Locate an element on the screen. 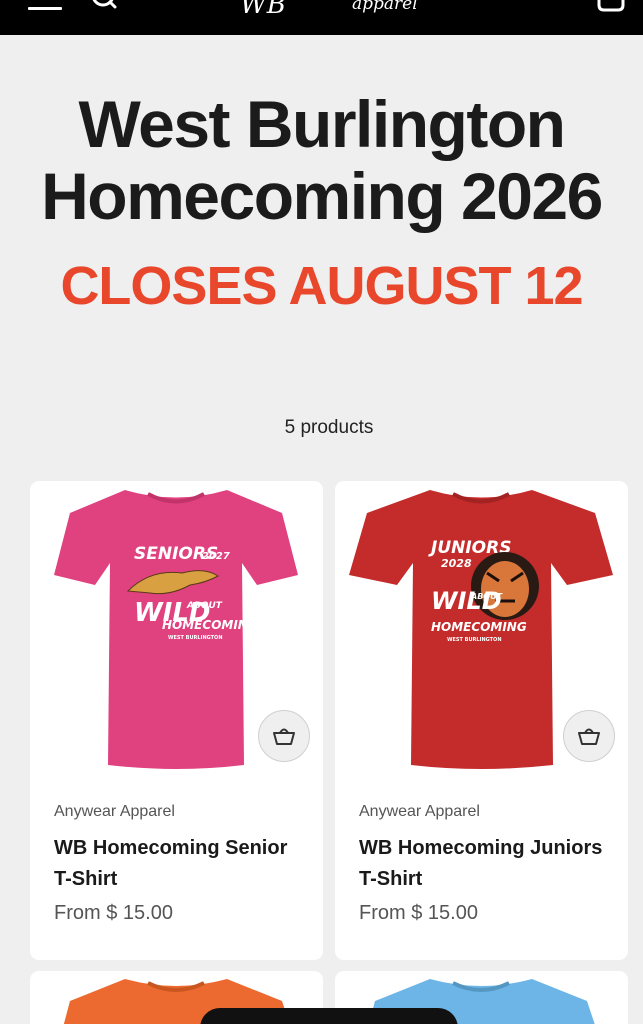 Image resolution: width=643 pixels, height=1024 pixels. product-title: WB Homecoming Senior T-Shirt is located at coordinates (179, 864).